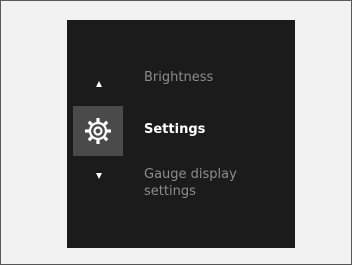  I want to click on down-arrow-icon, so click(99, 176).